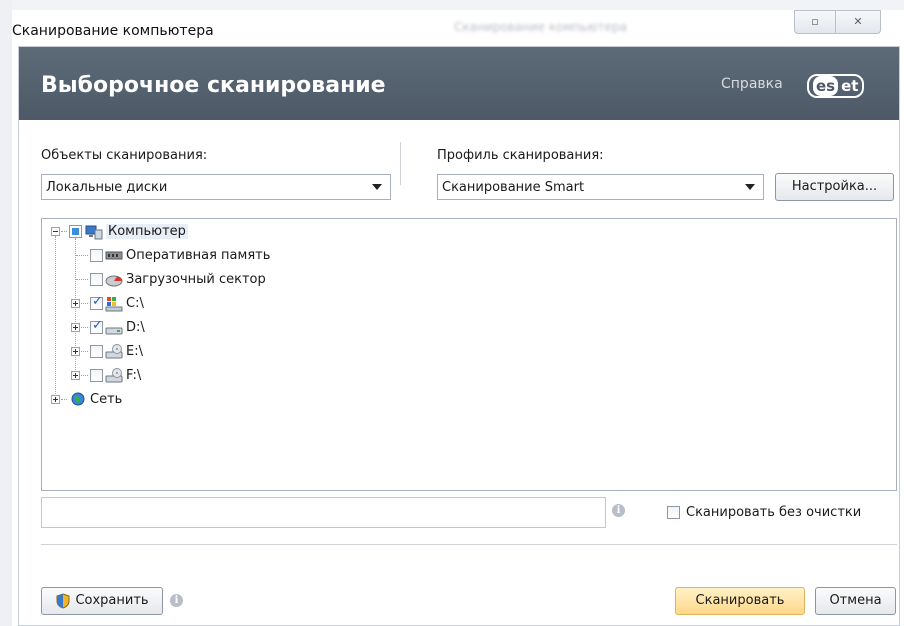 The image size is (904, 626). I want to click on restore-icon: ▫, so click(815, 21).